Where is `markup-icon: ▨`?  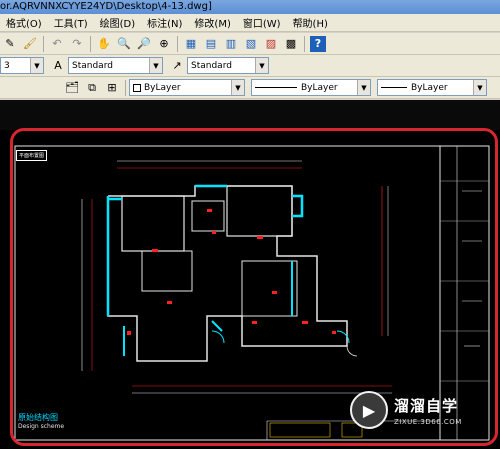
markup-icon: ▨ is located at coordinates (271, 44).